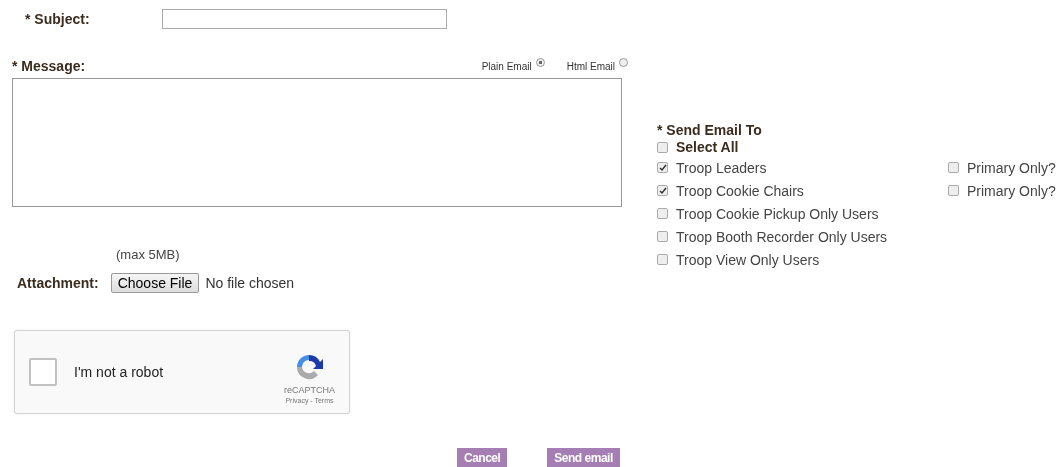 Image resolution: width=1059 pixels, height=467 pixels. What do you see at coordinates (49, 66) in the screenshot?
I see `message-label: * Message:` at bounding box center [49, 66].